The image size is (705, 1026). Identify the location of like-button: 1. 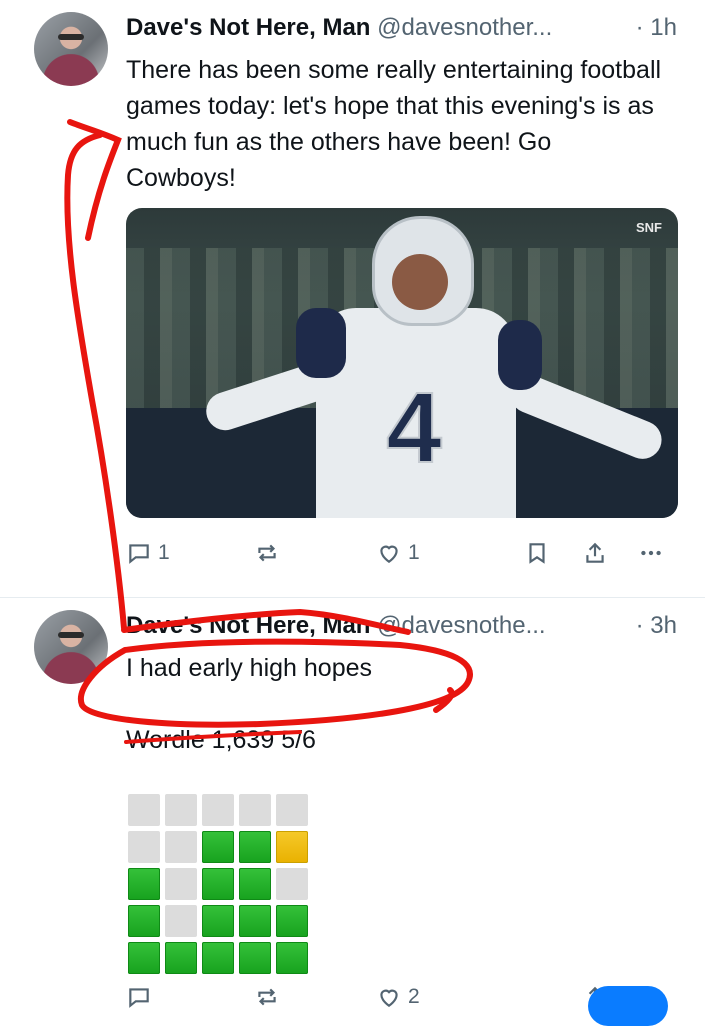
(398, 553).